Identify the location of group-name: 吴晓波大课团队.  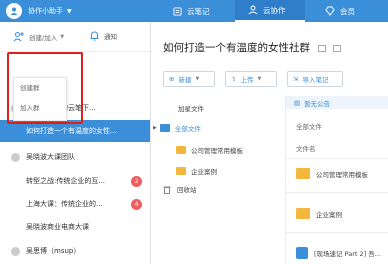
(50, 157).